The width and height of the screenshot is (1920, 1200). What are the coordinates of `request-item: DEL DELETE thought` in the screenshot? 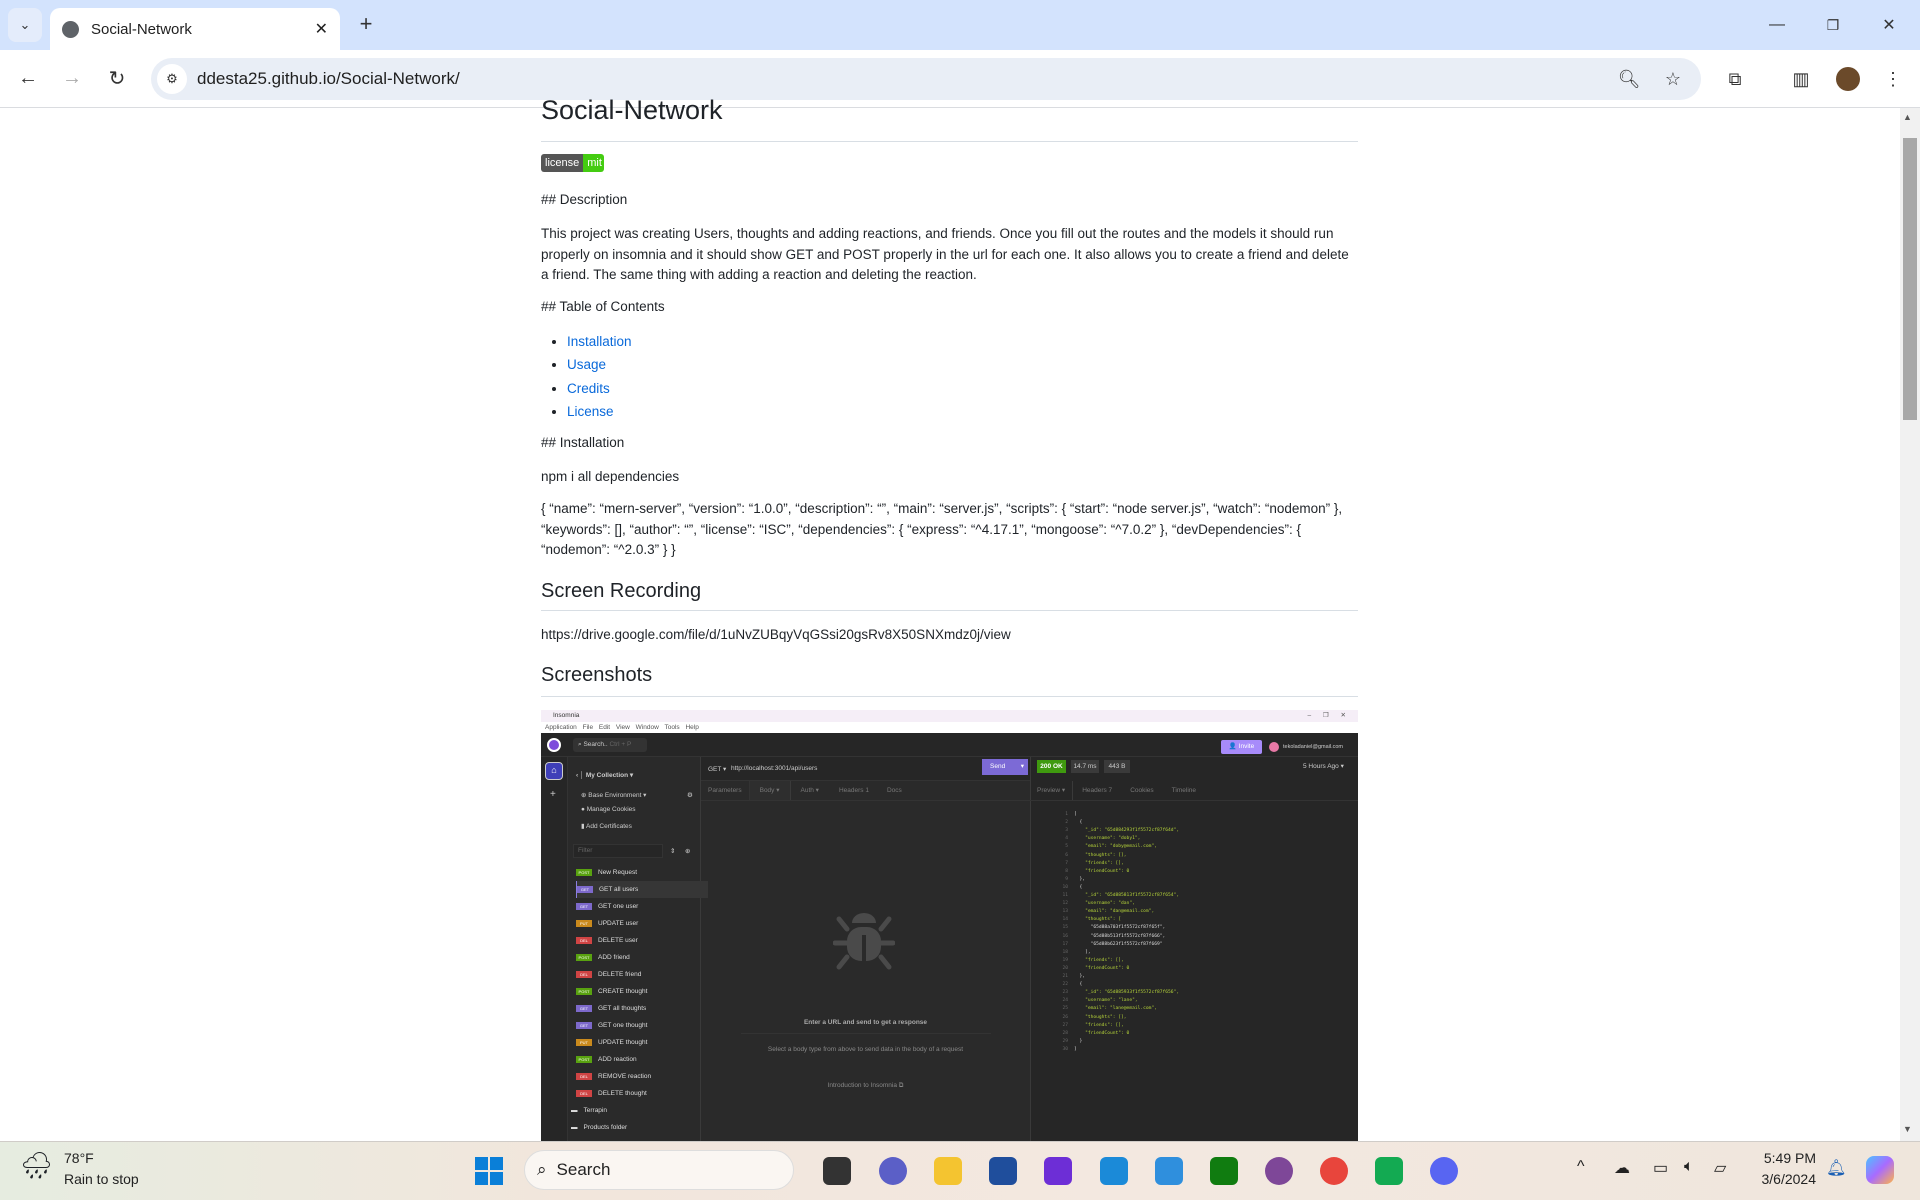 It's located at (642, 1093).